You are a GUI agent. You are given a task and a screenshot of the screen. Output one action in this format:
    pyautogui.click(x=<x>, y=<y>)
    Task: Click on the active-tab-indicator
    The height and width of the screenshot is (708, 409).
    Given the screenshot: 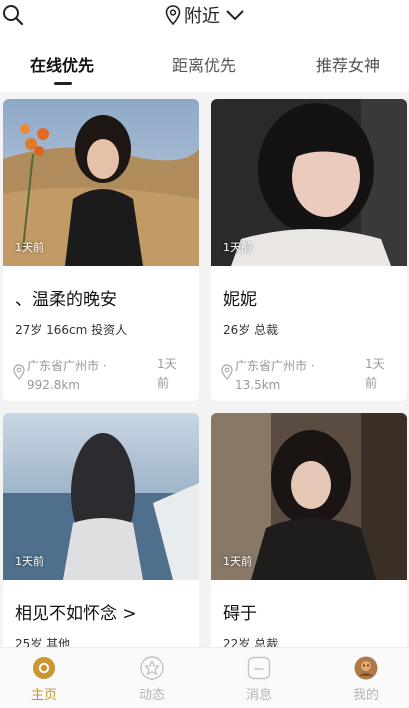 What is the action you would take?
    pyautogui.click(x=63, y=83)
    